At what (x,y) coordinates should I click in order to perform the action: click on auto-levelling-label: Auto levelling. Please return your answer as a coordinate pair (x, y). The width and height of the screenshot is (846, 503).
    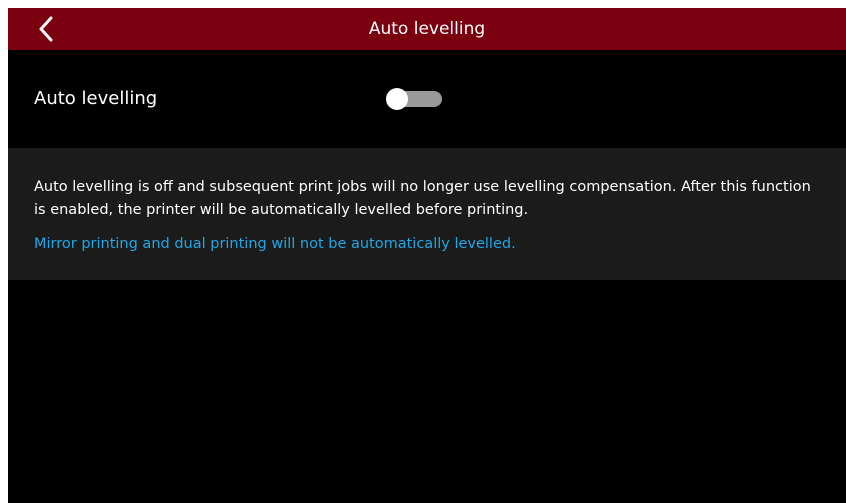
    Looking at the image, I should click on (96, 98).